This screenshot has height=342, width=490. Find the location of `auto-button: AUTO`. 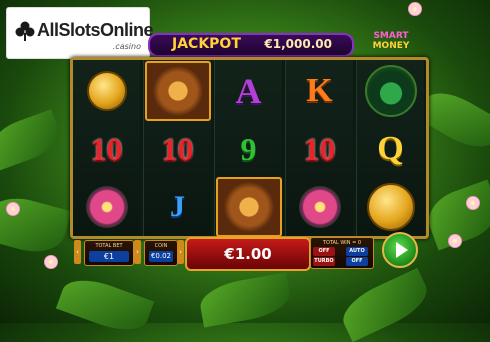

auto-button: AUTO is located at coordinates (357, 251).